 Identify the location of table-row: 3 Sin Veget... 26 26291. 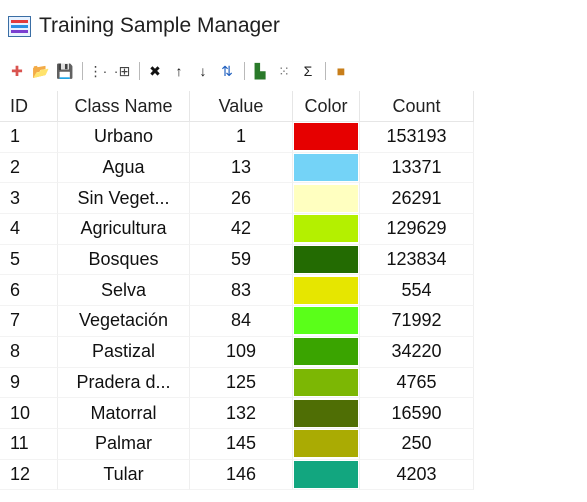
(237, 199).